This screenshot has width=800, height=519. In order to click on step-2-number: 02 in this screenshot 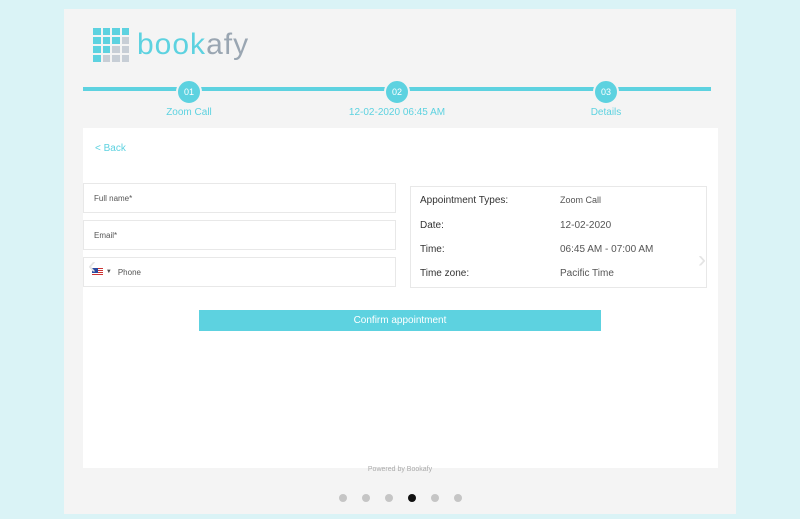, I will do `click(397, 92)`.